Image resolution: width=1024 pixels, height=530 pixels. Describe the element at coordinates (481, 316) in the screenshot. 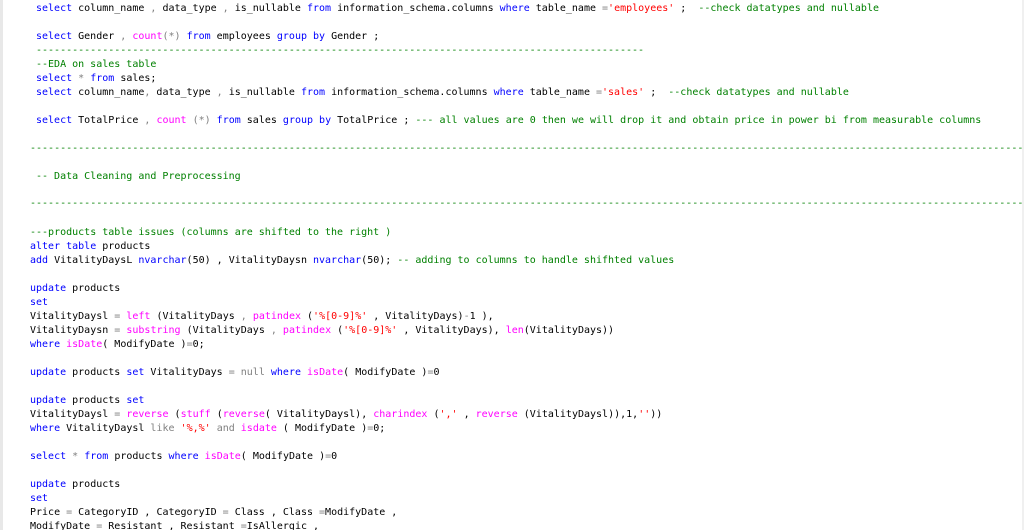

I see `code-token: 1 ),` at that location.